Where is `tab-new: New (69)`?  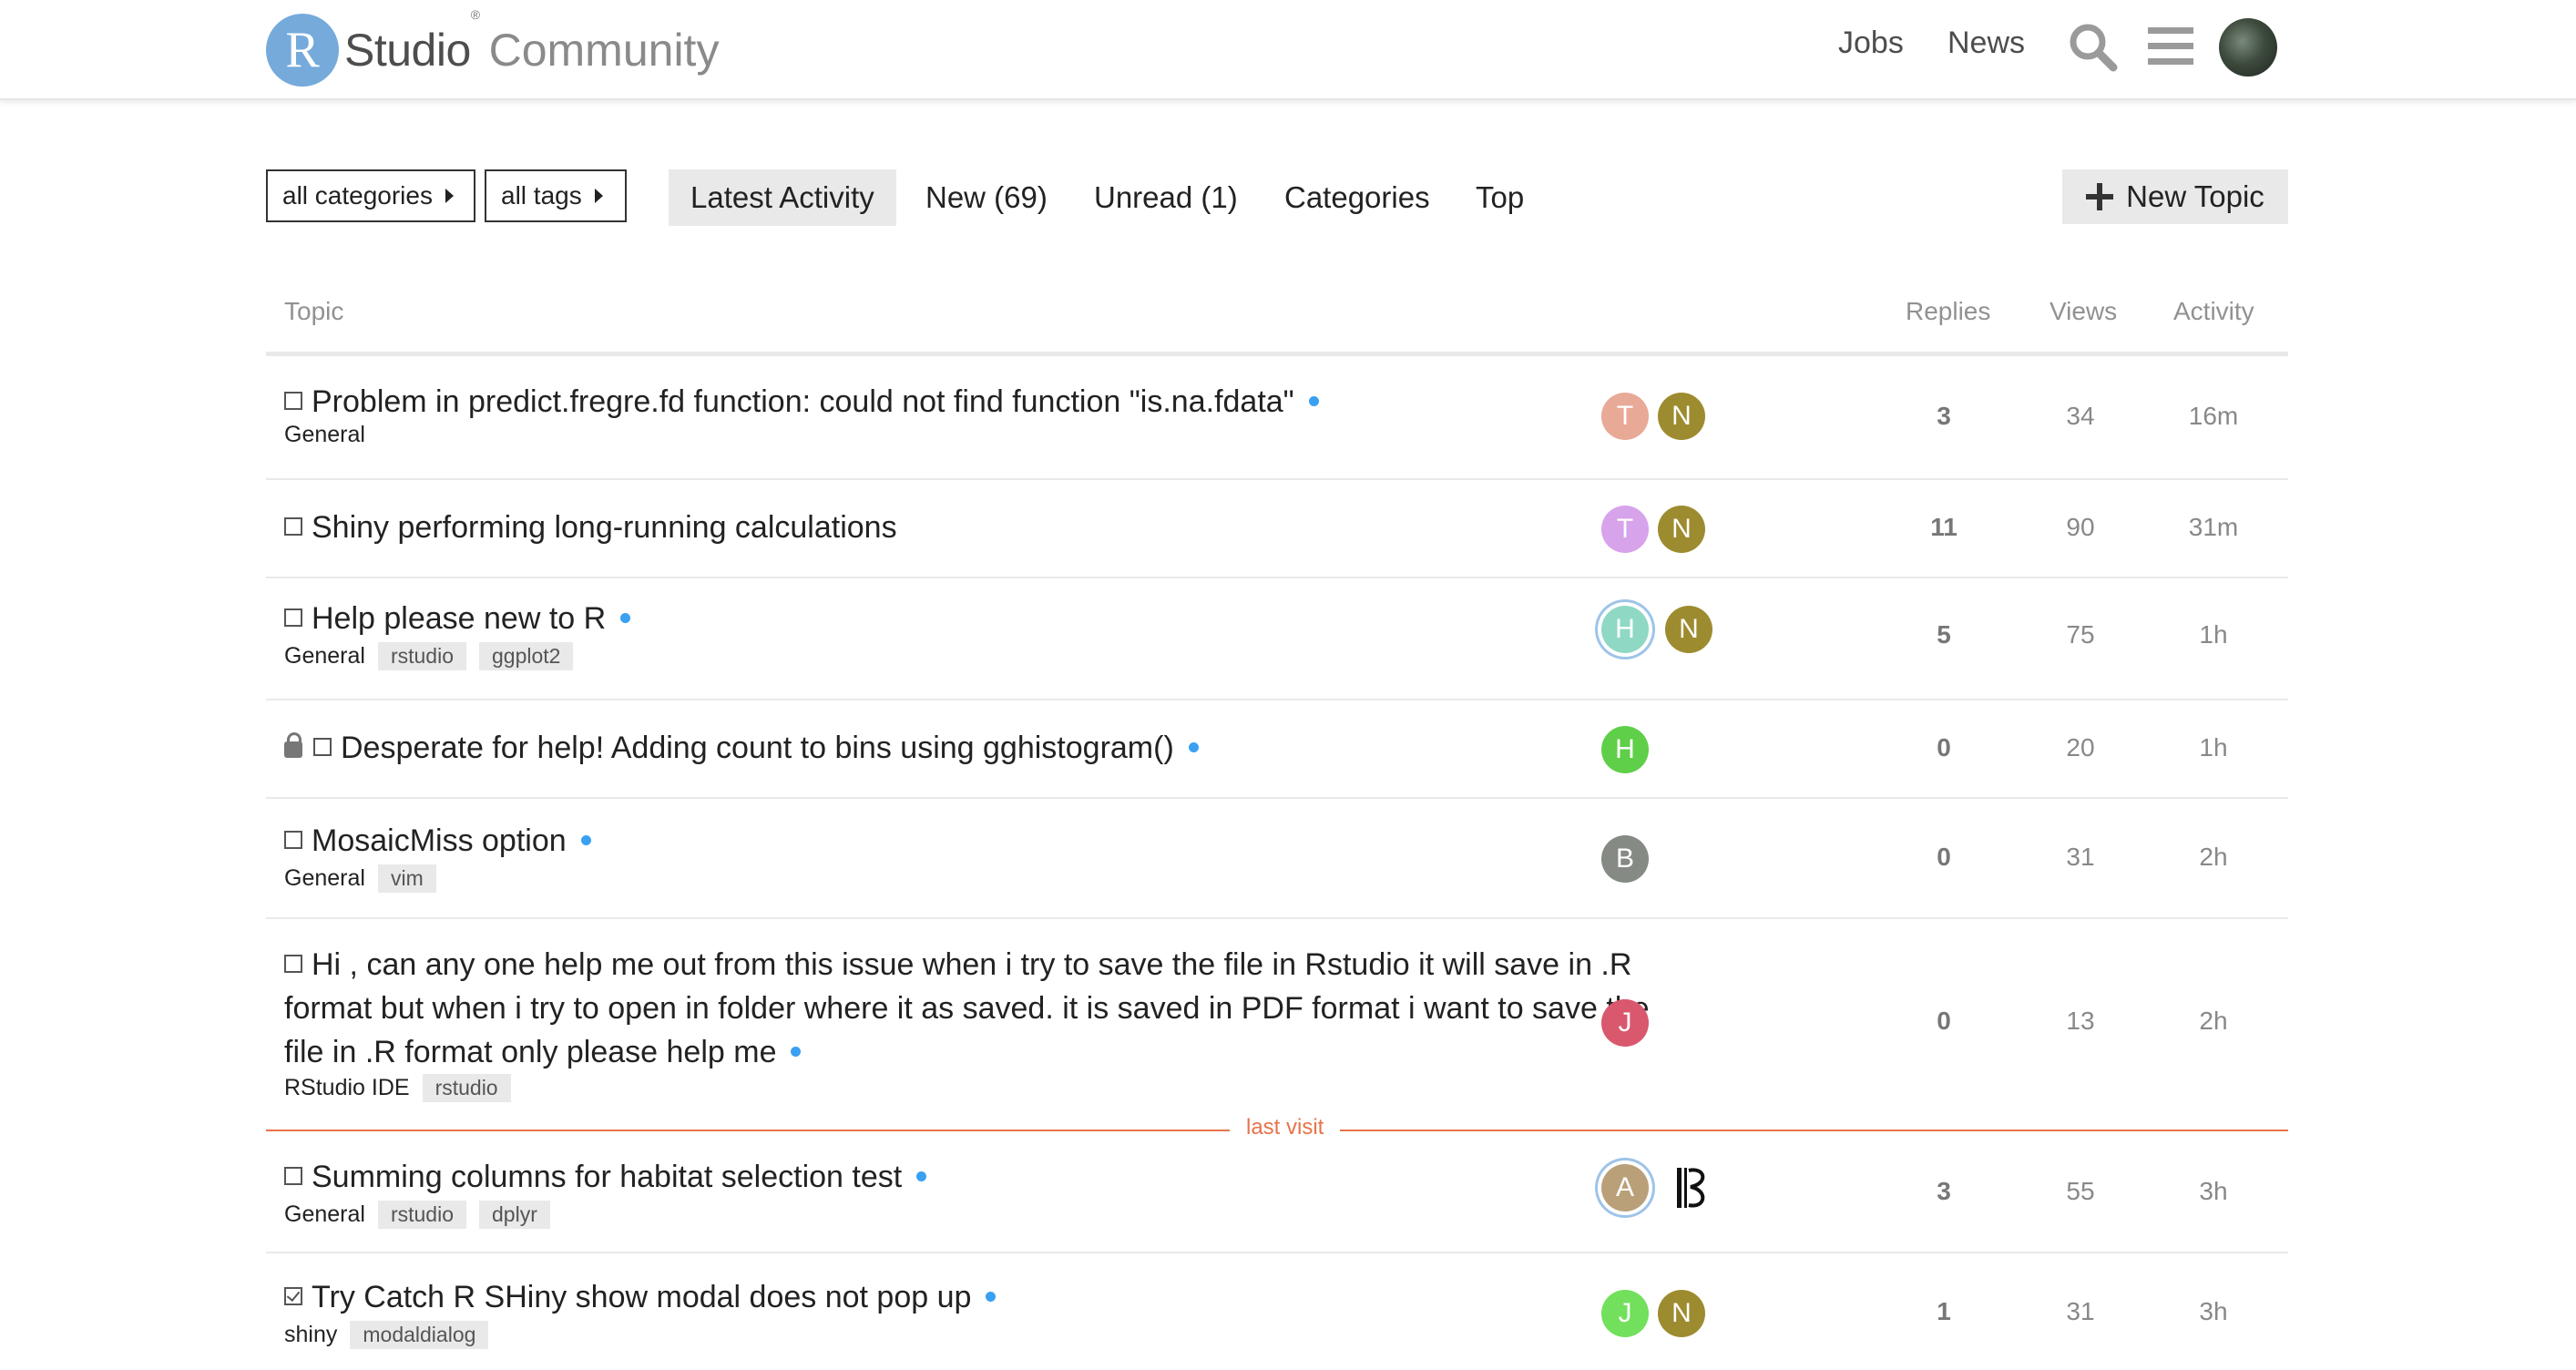 tab-new: New (69) is located at coordinates (987, 198).